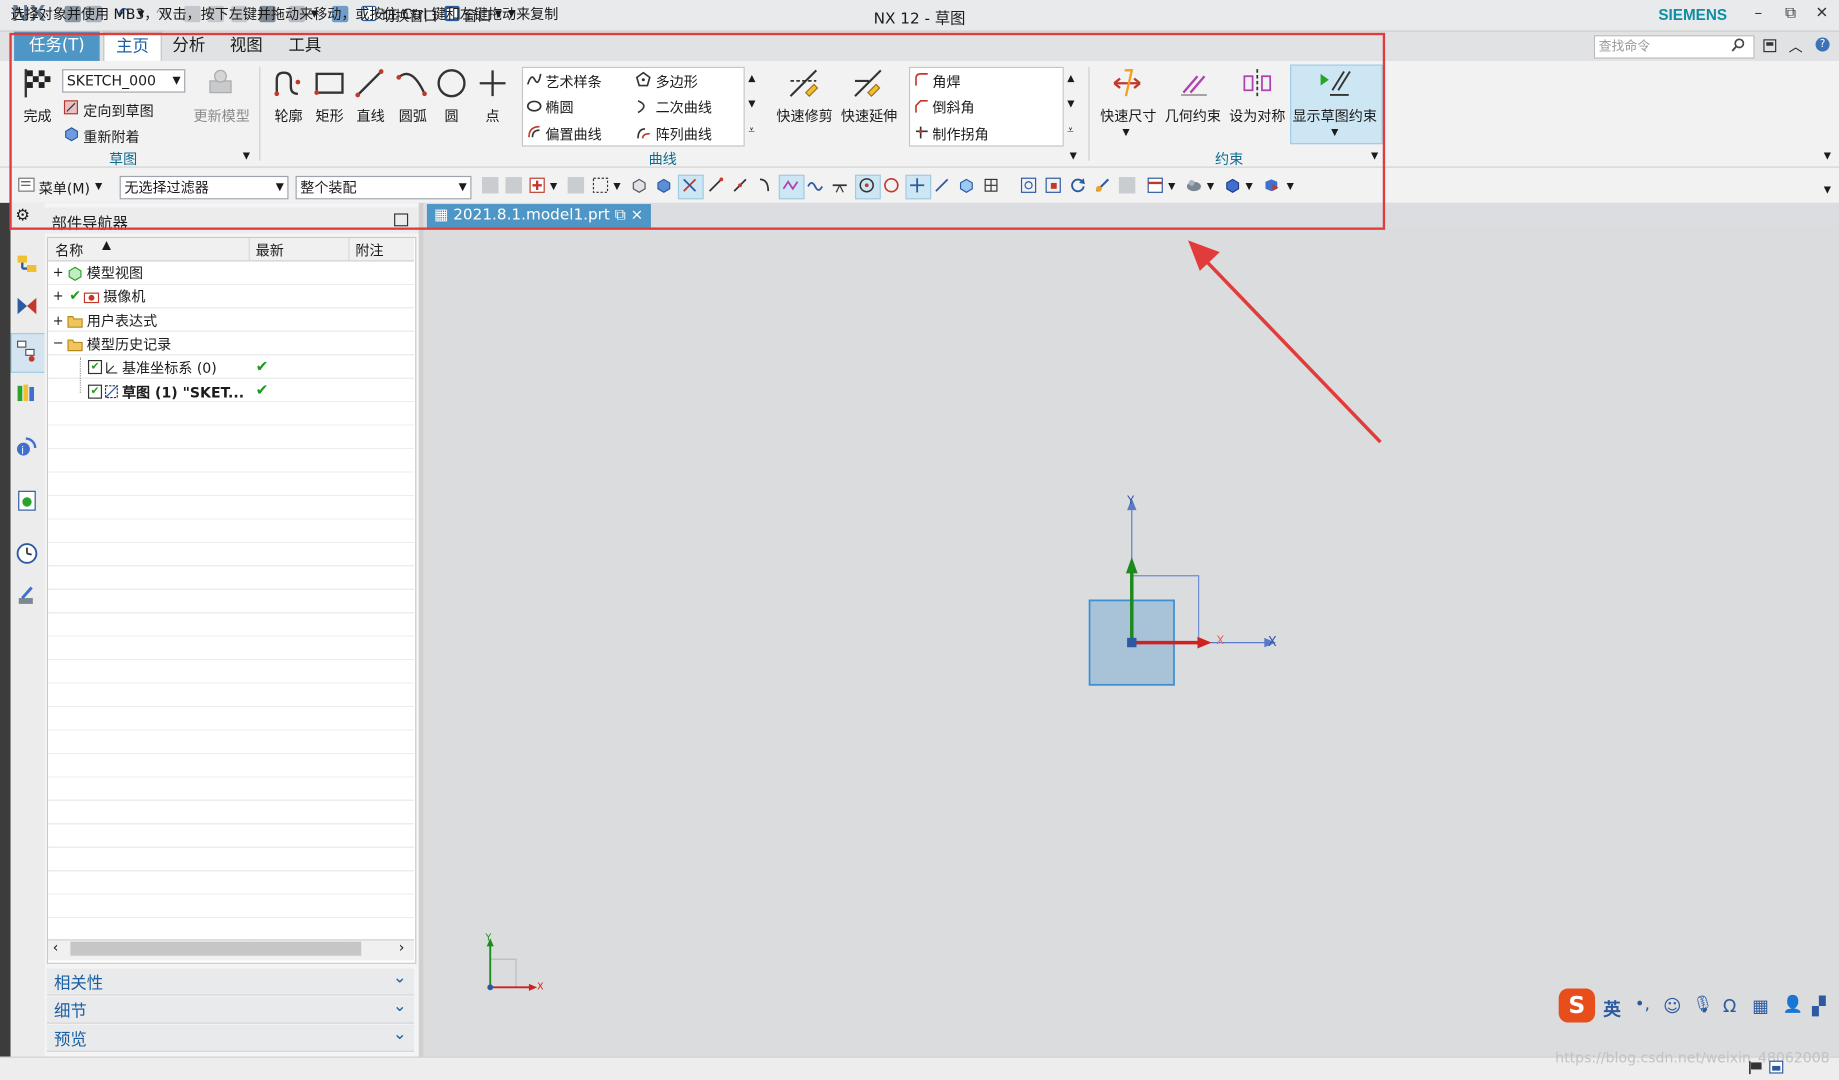  What do you see at coordinates (946, 82) in the screenshot?
I see `fillet-button: 角焊` at bounding box center [946, 82].